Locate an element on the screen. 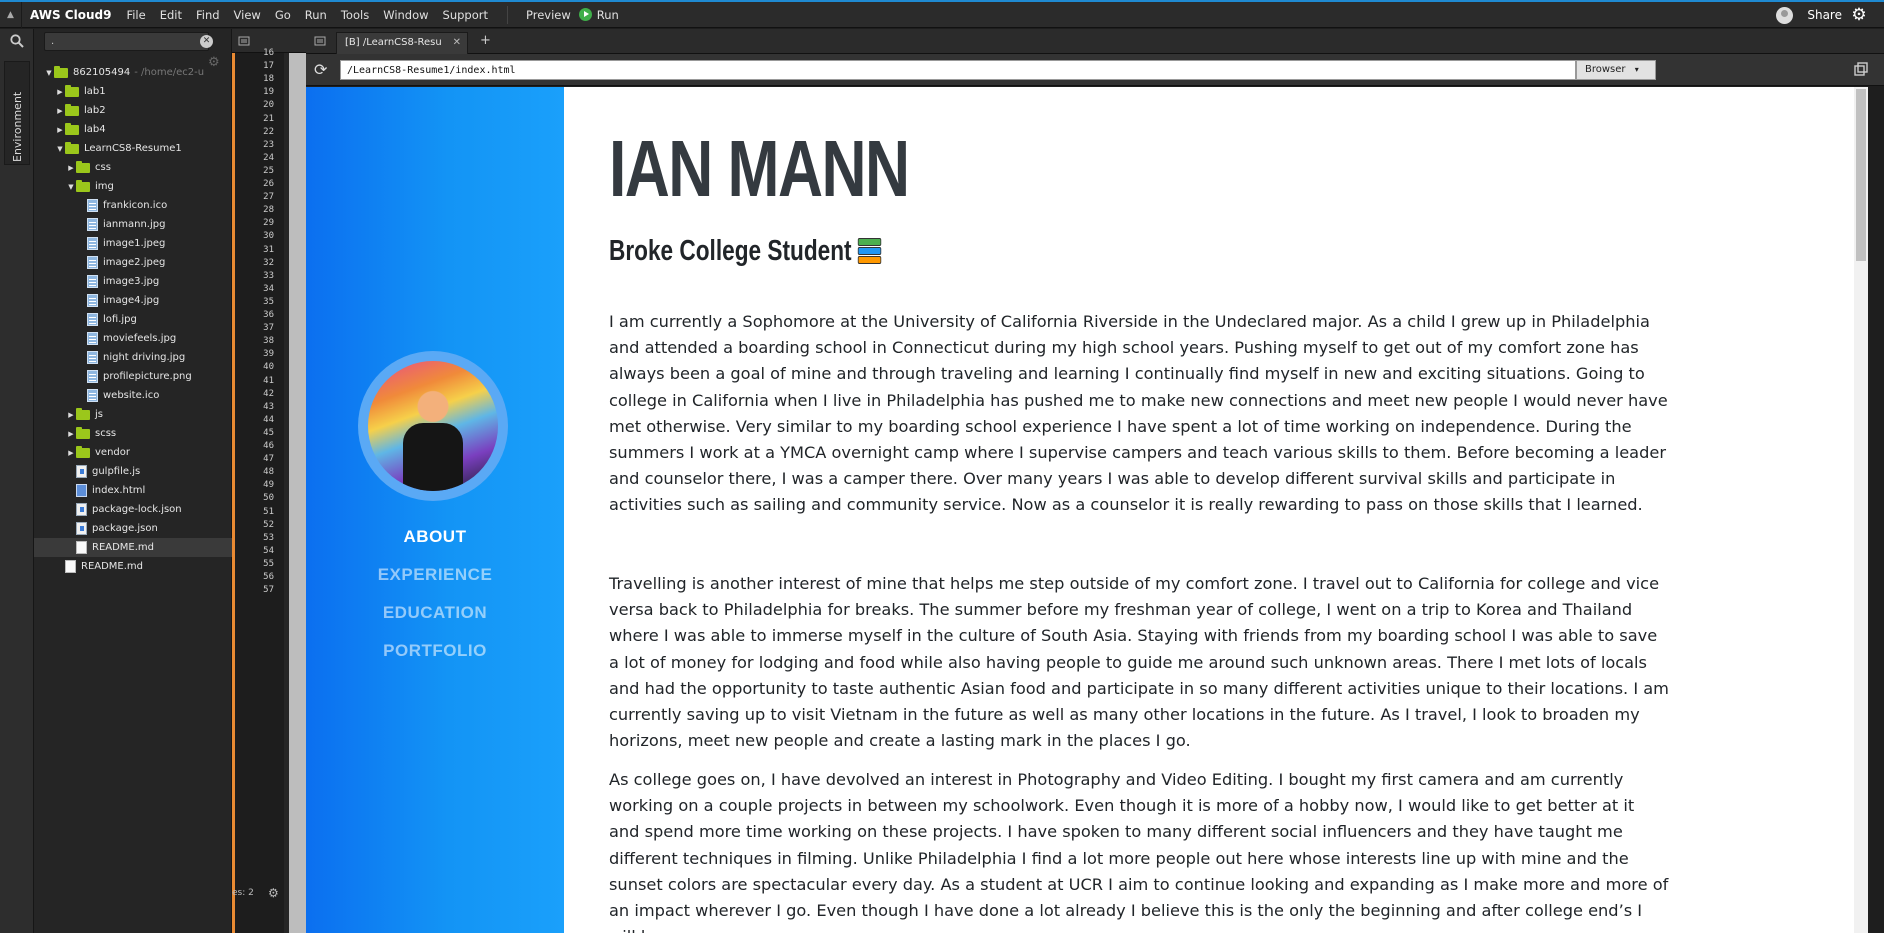  tree-folder: ▼ img is located at coordinates (133, 186).